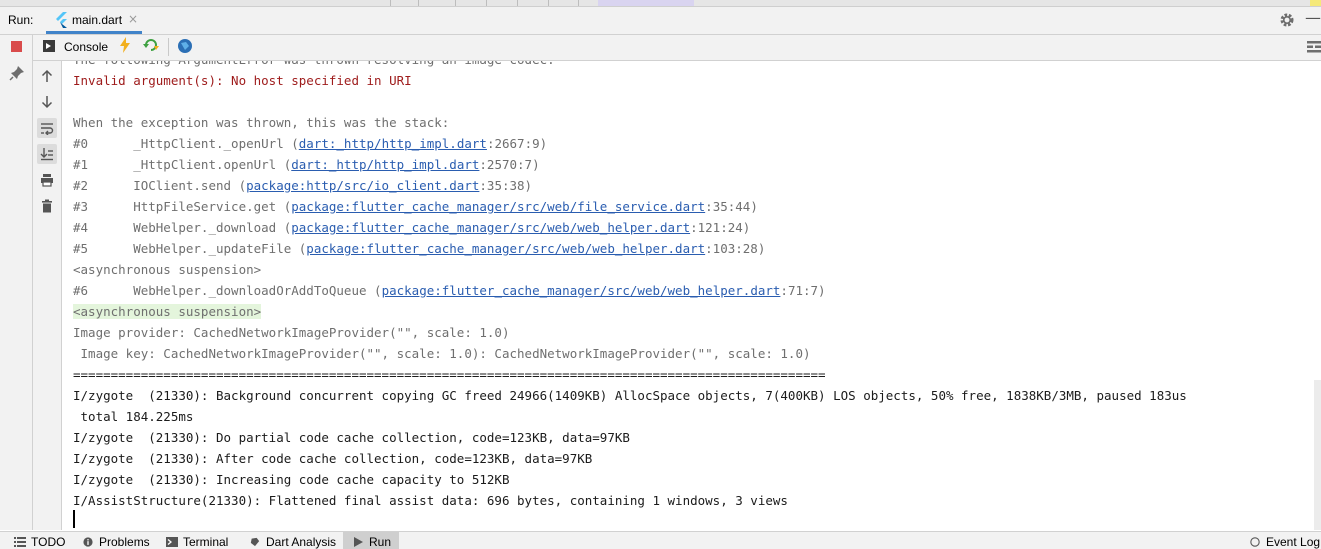 The width and height of the screenshot is (1321, 549). I want to click on console-line: total 184.225ms, so click(133, 416).